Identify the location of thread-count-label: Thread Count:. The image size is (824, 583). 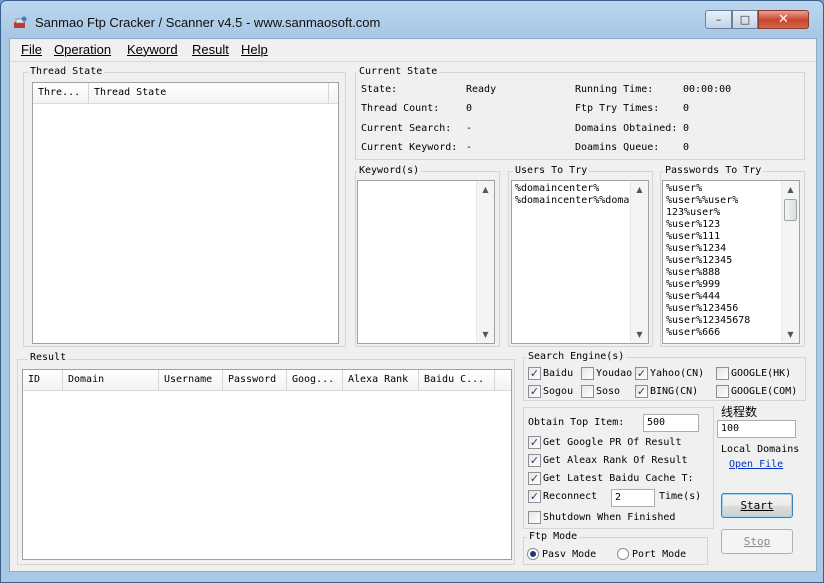
(400, 108).